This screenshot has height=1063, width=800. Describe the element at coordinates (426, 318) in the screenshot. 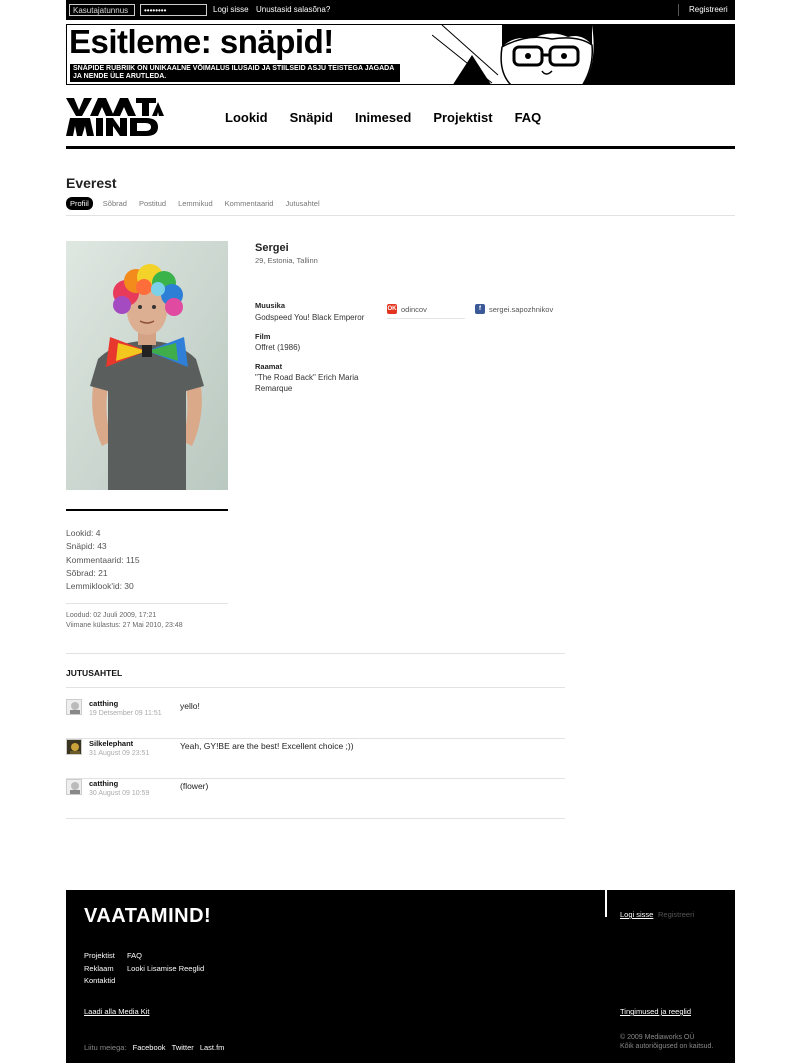

I see `social-underline` at that location.